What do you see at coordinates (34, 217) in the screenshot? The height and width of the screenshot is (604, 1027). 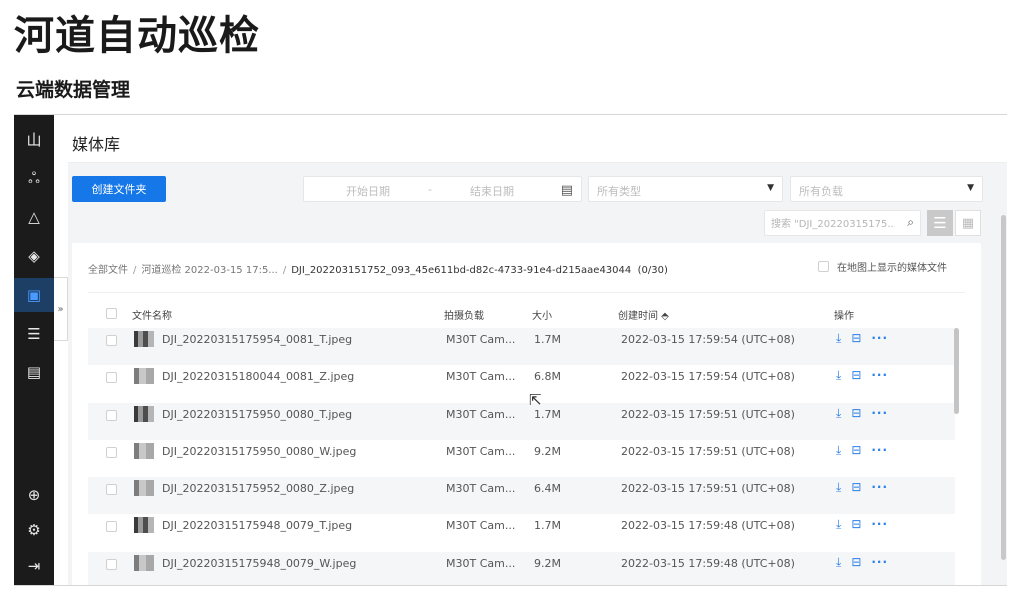 I see `sidebar-item-map-mountain: △` at bounding box center [34, 217].